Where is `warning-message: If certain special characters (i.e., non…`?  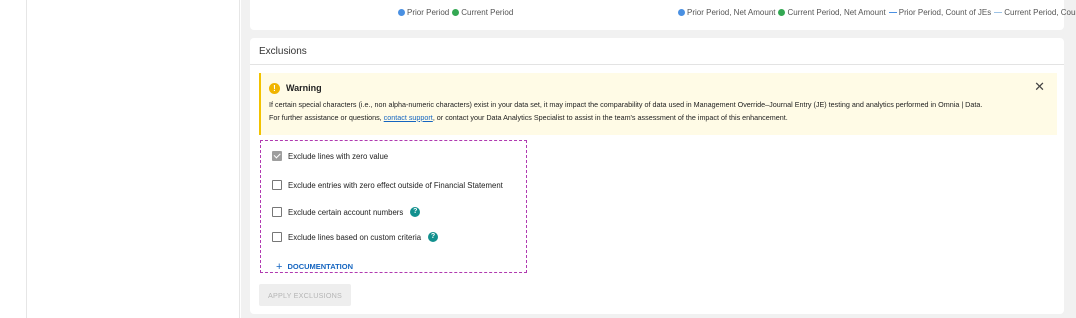 warning-message: If certain special characters (i.e., non… is located at coordinates (661, 111).